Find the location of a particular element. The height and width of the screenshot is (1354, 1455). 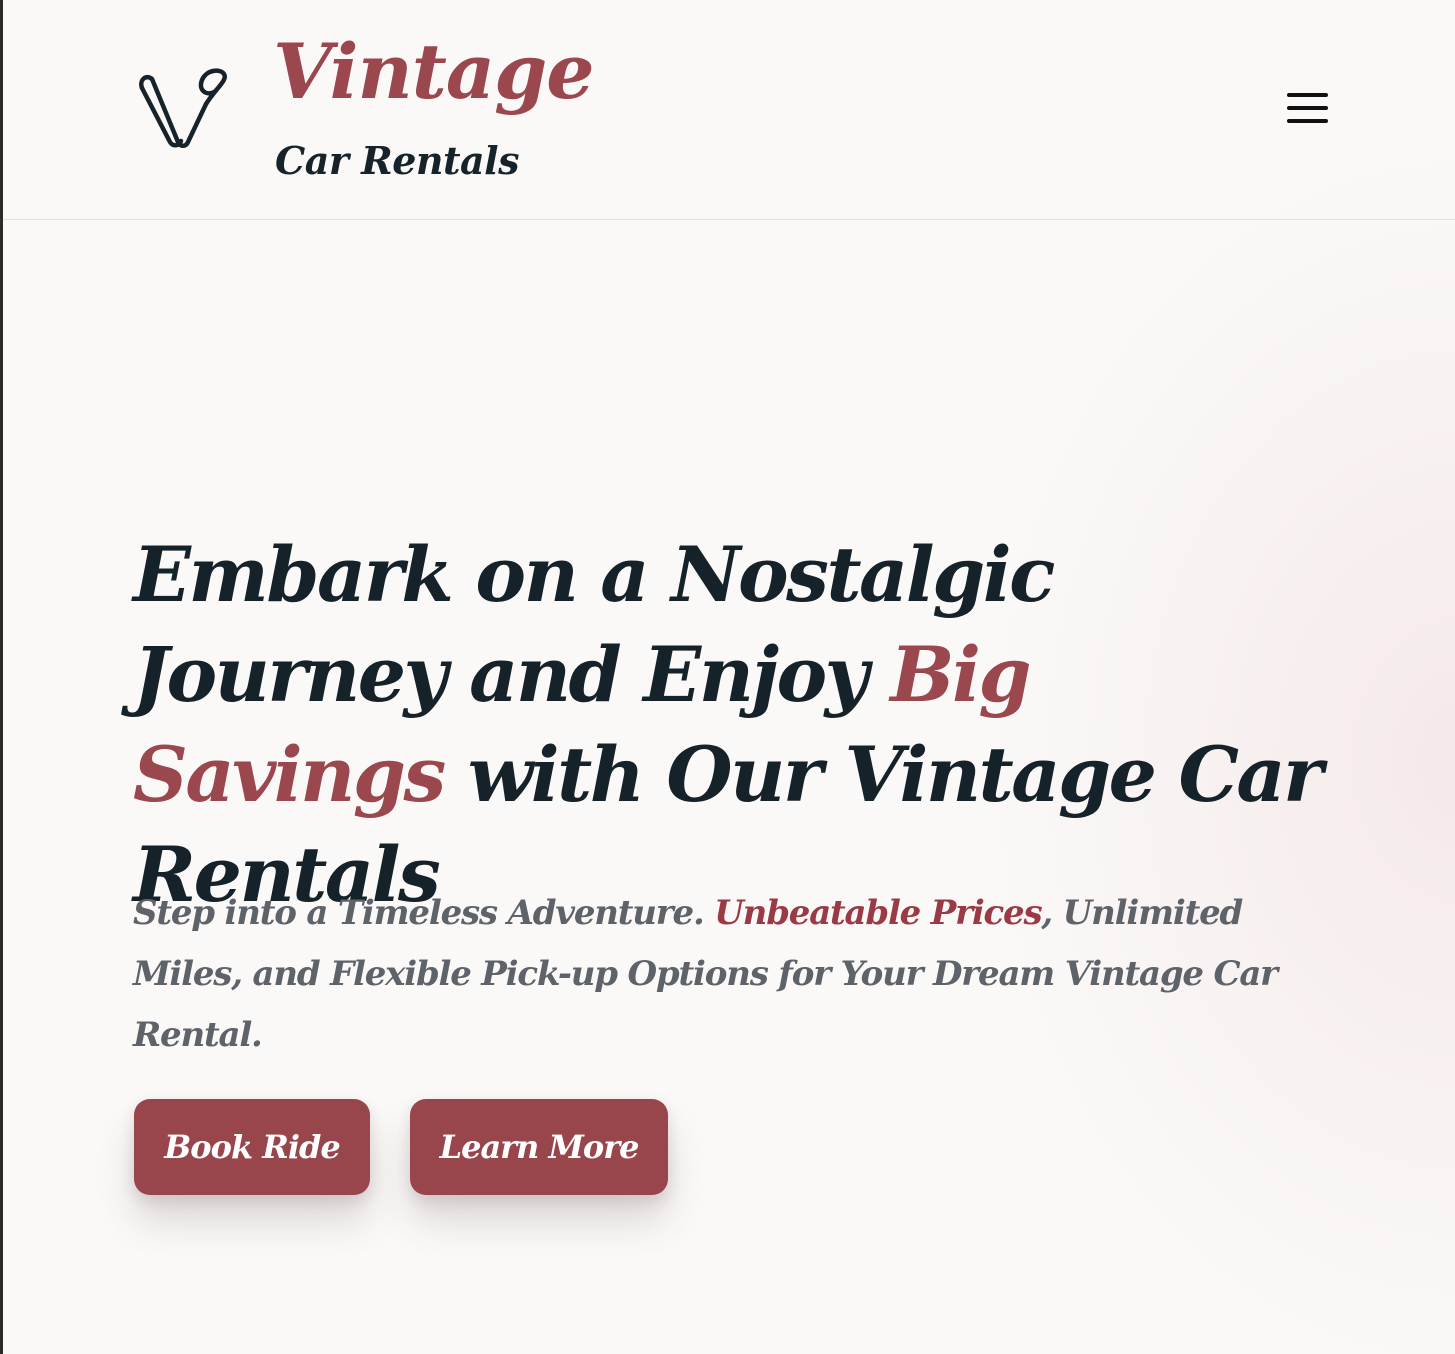

brand-subtitle: Car Rentals is located at coordinates (397, 160).